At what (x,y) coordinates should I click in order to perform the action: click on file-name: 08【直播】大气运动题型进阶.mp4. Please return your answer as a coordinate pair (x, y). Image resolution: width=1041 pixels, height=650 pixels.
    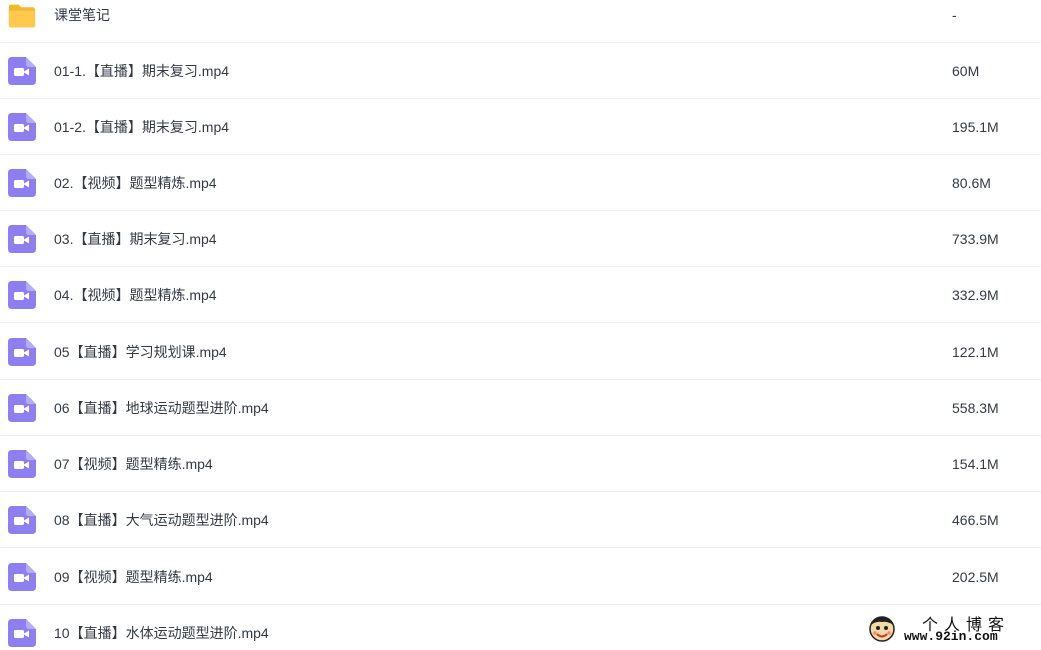
    Looking at the image, I should click on (161, 520).